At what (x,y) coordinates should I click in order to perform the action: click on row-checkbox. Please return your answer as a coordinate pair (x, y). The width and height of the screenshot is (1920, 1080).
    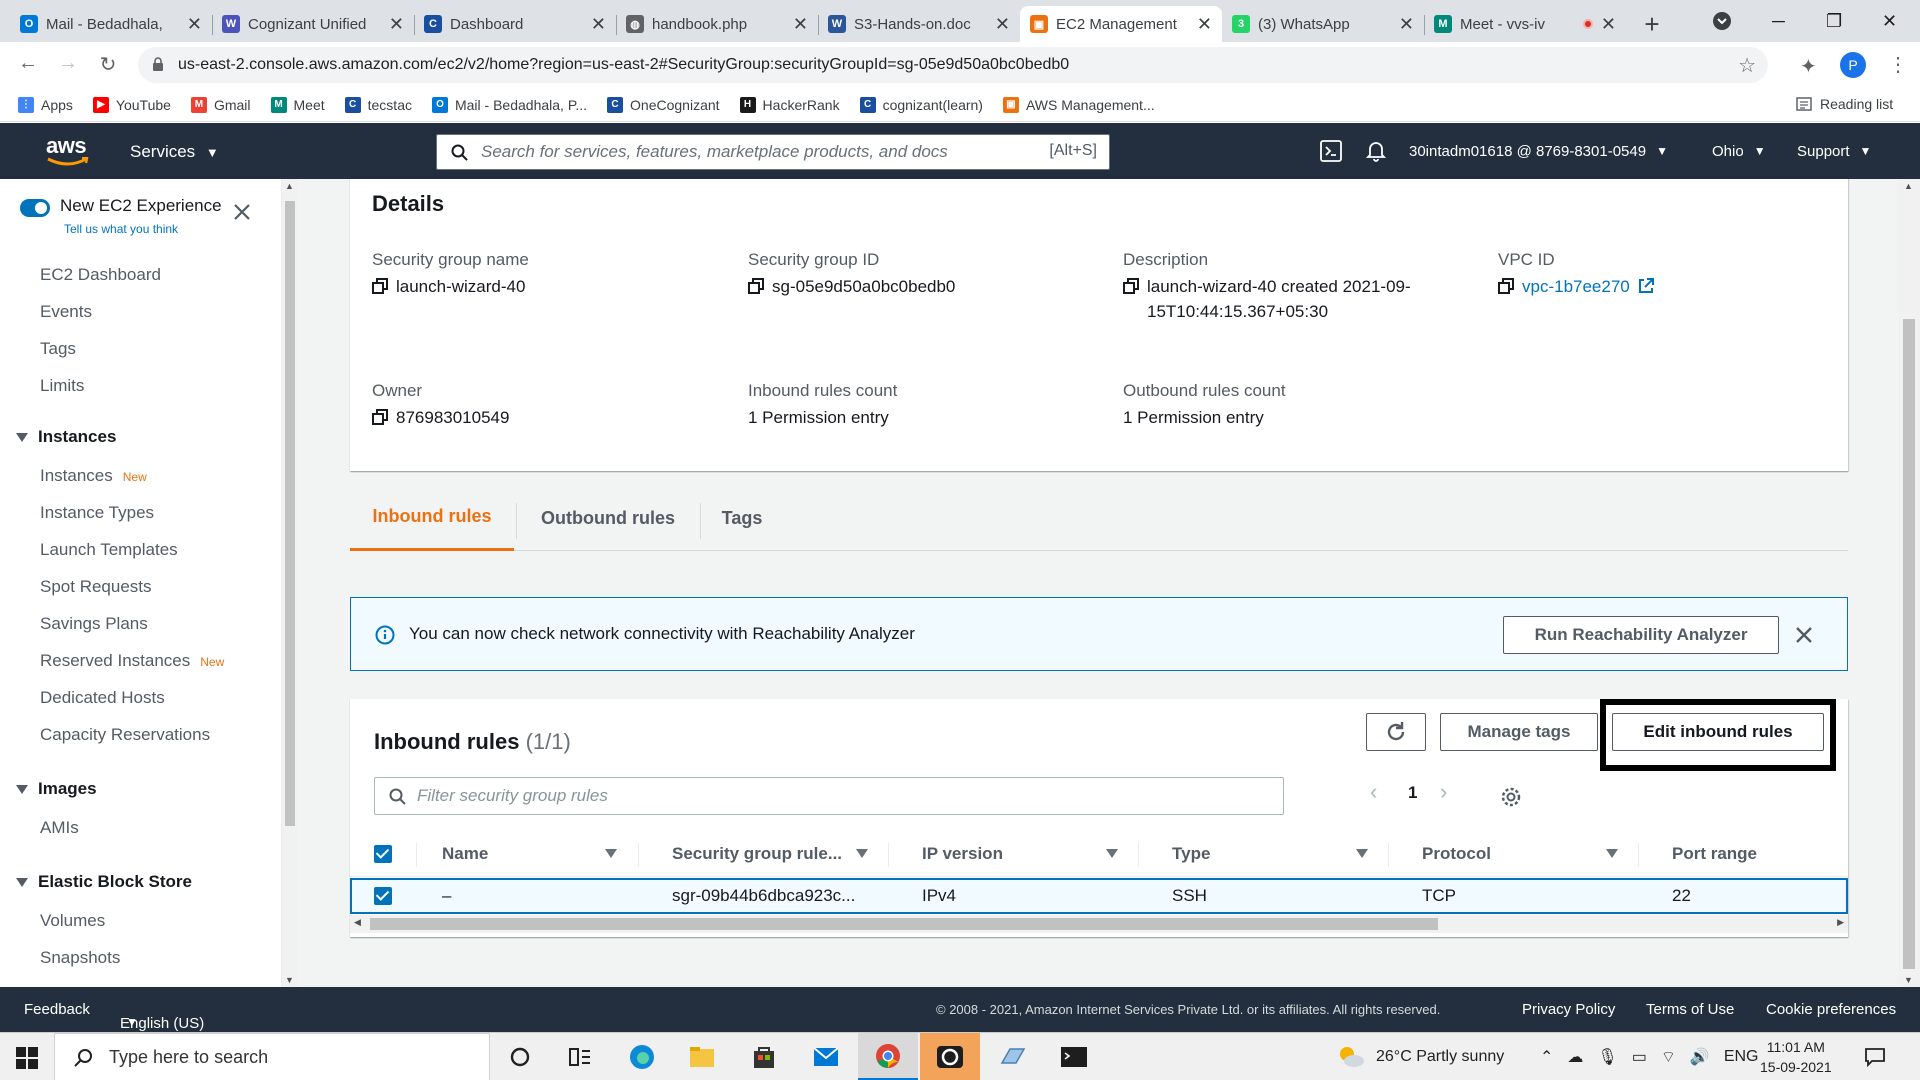
    Looking at the image, I should click on (383, 896).